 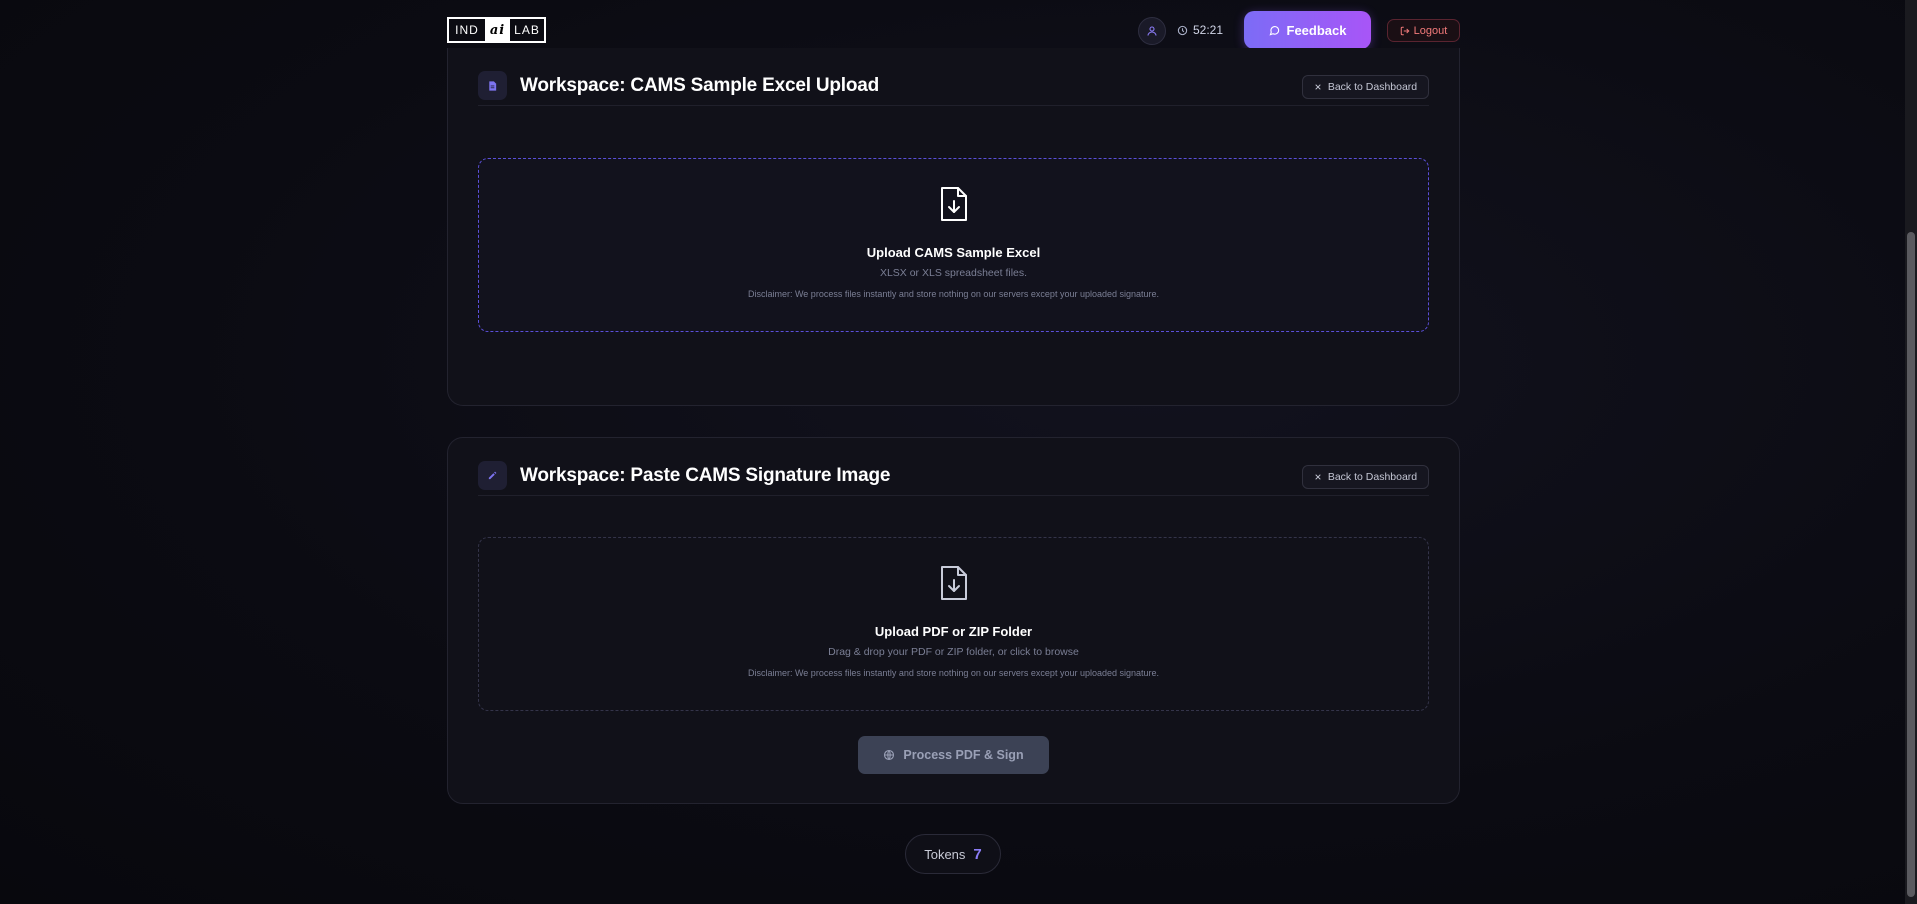 What do you see at coordinates (1208, 30) in the screenshot?
I see `timer-value: 52:21` at bounding box center [1208, 30].